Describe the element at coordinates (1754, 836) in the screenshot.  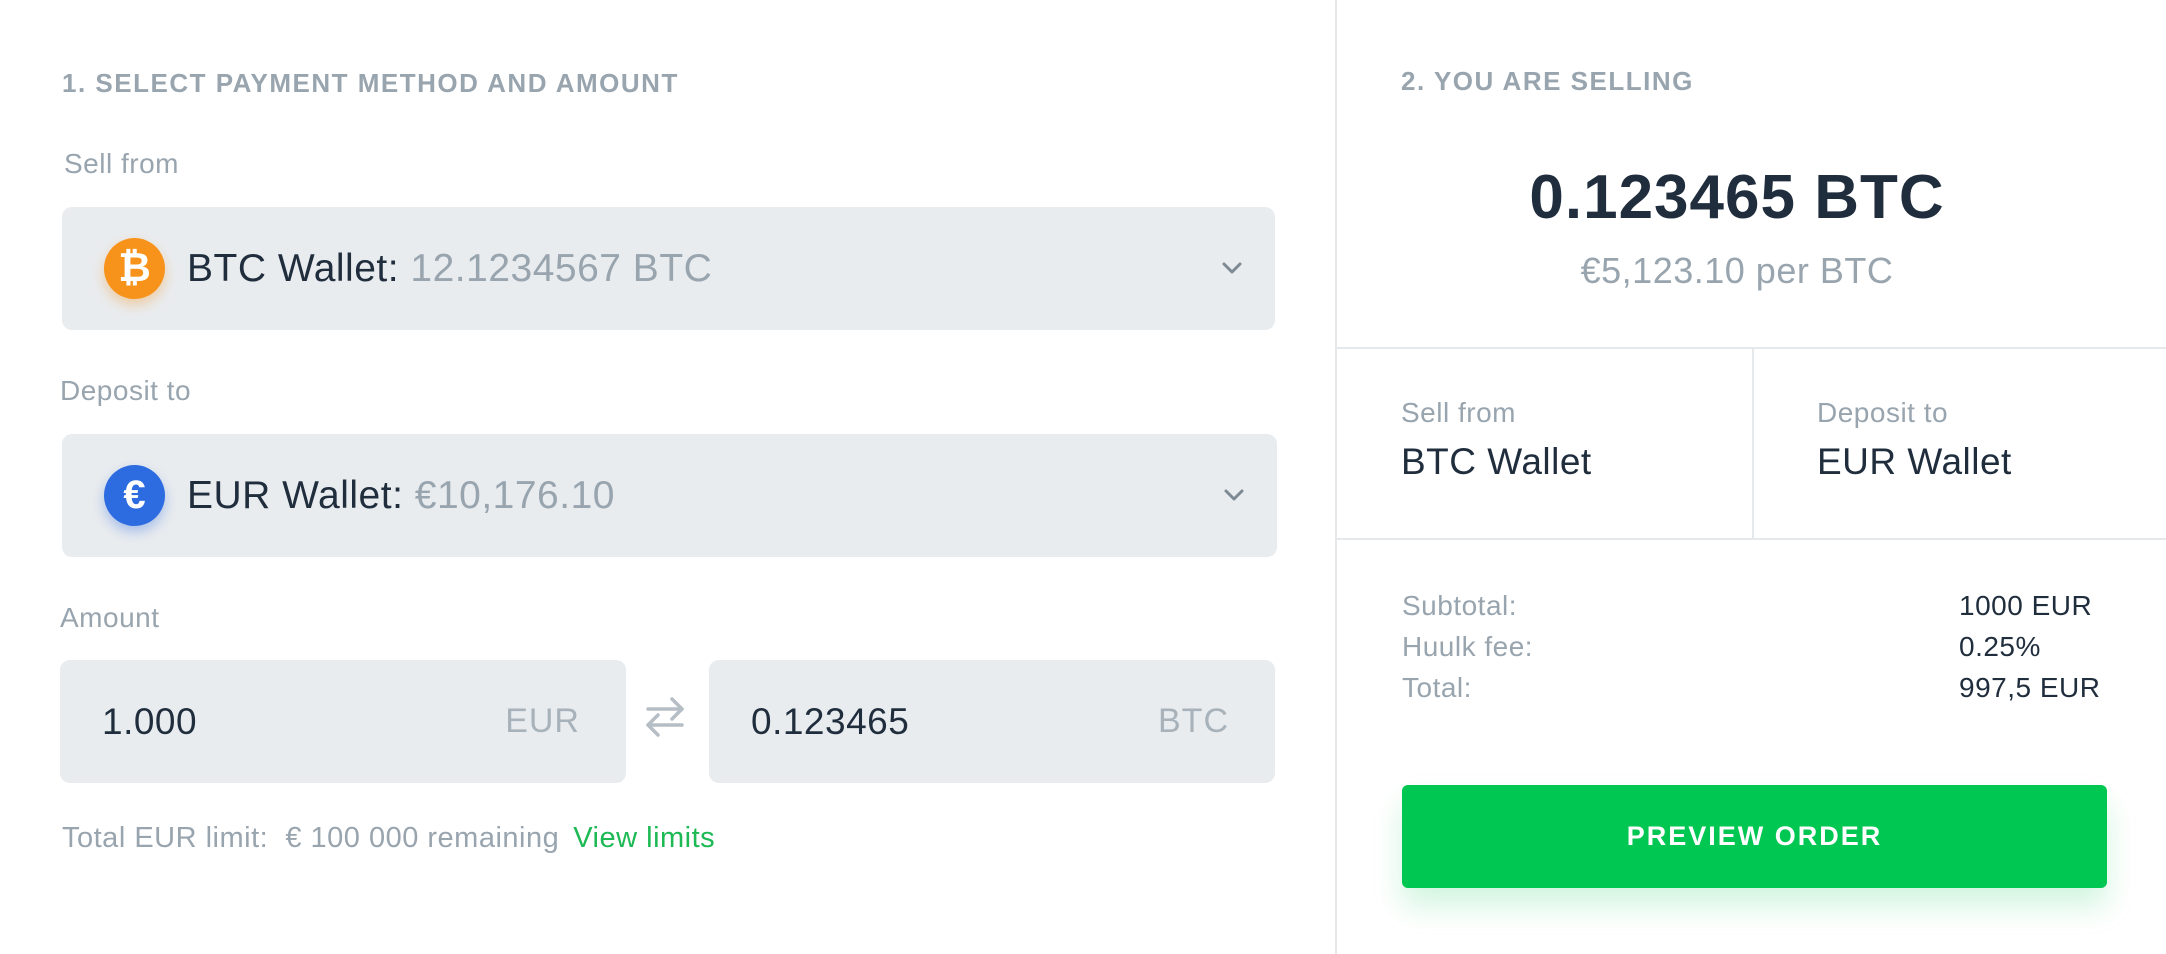
I see `preview-order-button: PREVIEW ORDER` at that location.